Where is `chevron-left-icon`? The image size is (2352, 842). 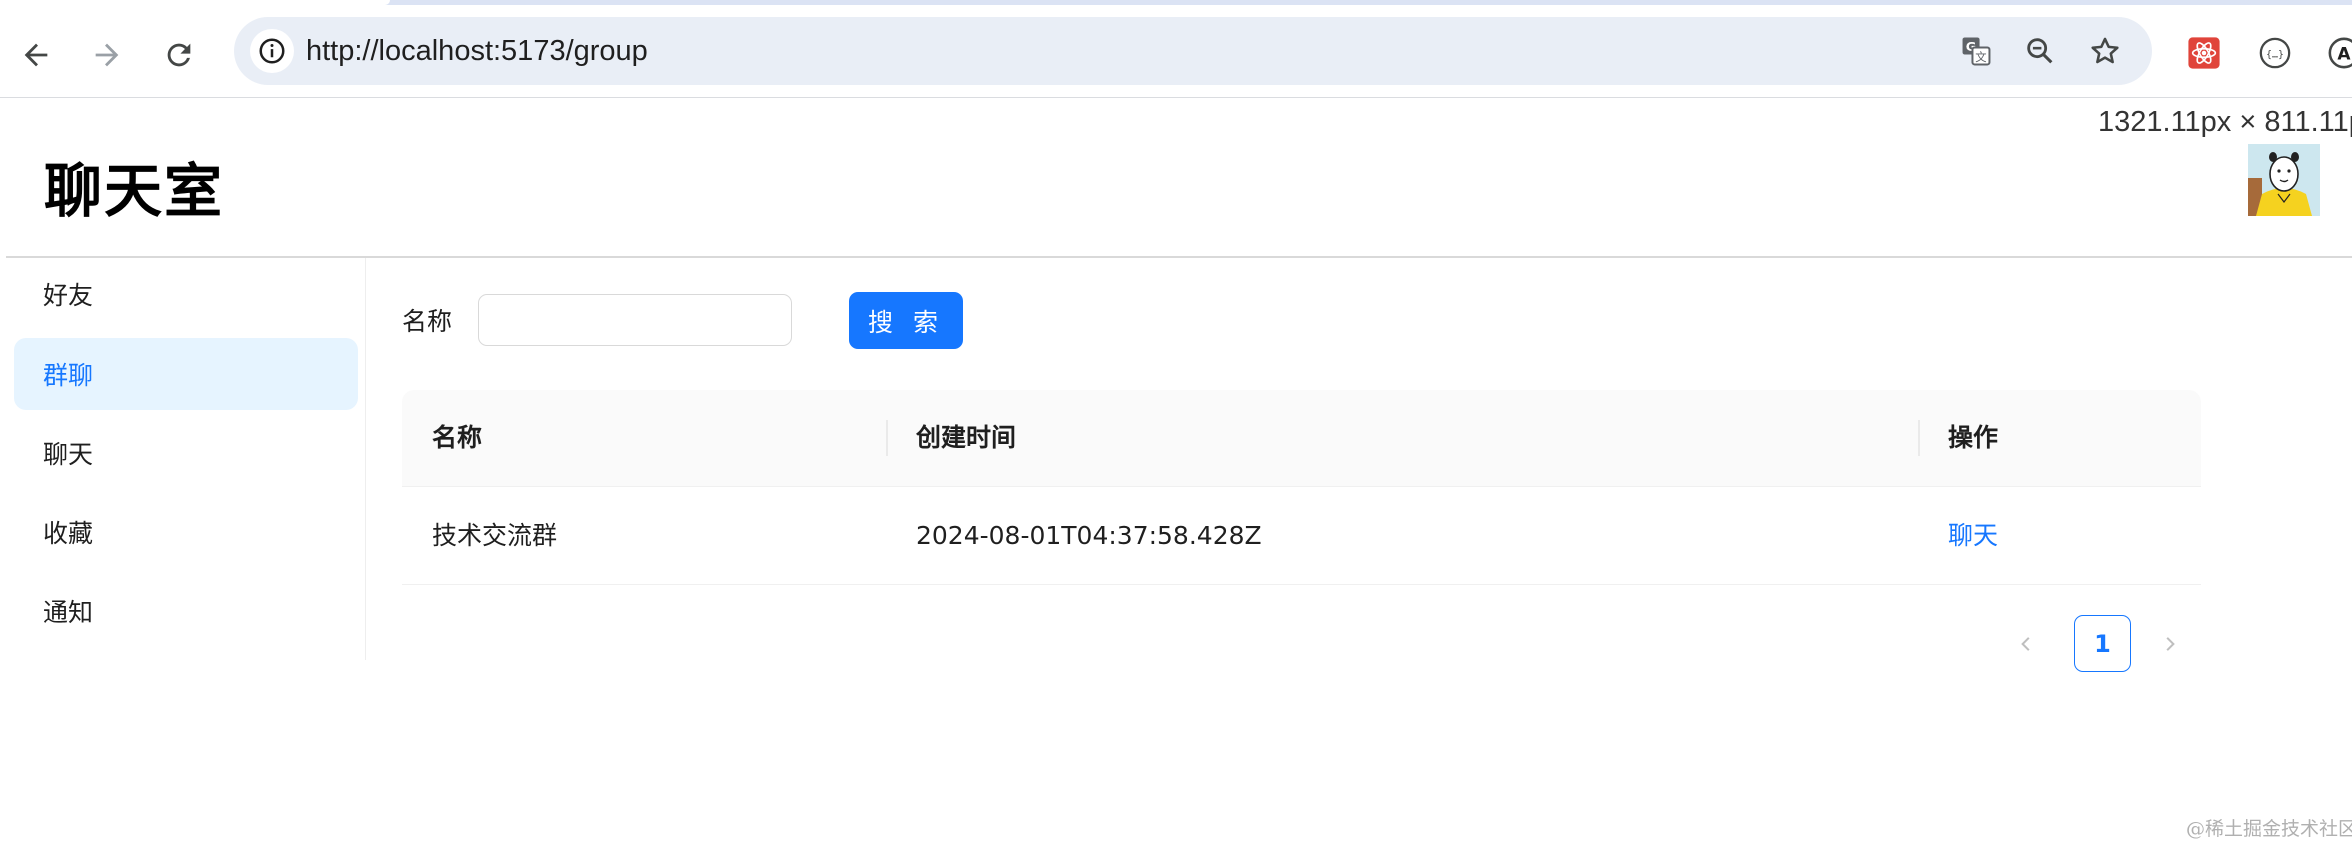
chevron-left-icon is located at coordinates (2025, 643).